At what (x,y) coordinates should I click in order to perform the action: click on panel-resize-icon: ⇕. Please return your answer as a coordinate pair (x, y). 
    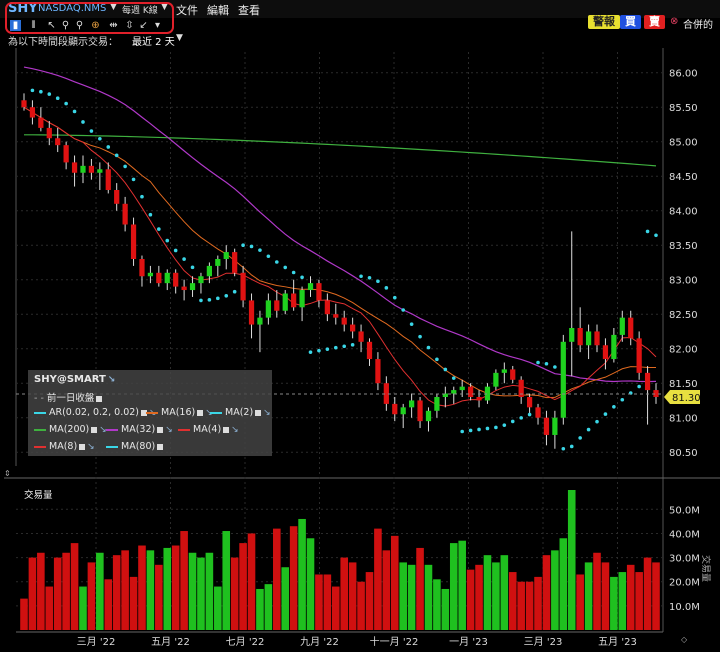
    Looking at the image, I should click on (7, 473).